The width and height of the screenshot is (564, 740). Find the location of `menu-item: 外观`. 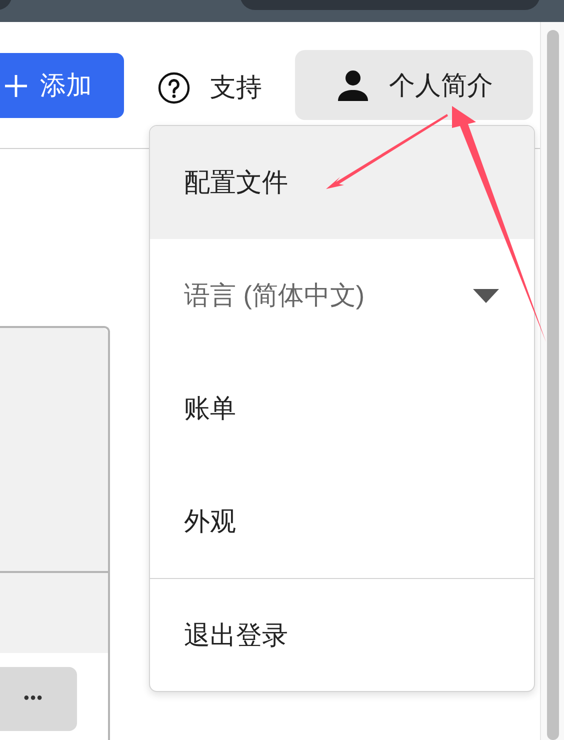

menu-item: 外观 is located at coordinates (342, 521).